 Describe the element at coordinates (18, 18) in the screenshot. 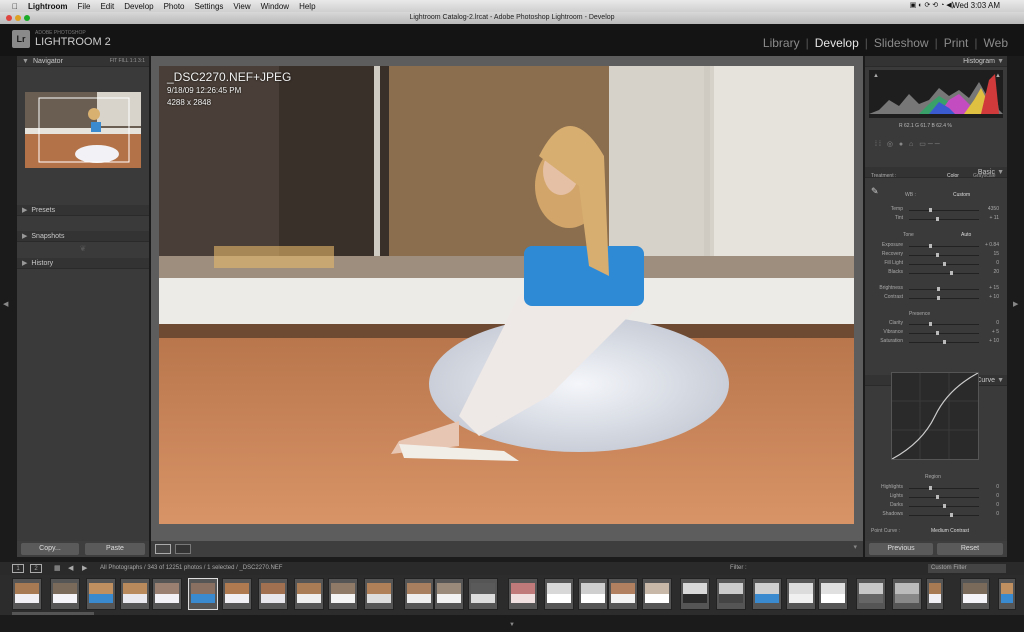

I see `minimize-window-button` at that location.